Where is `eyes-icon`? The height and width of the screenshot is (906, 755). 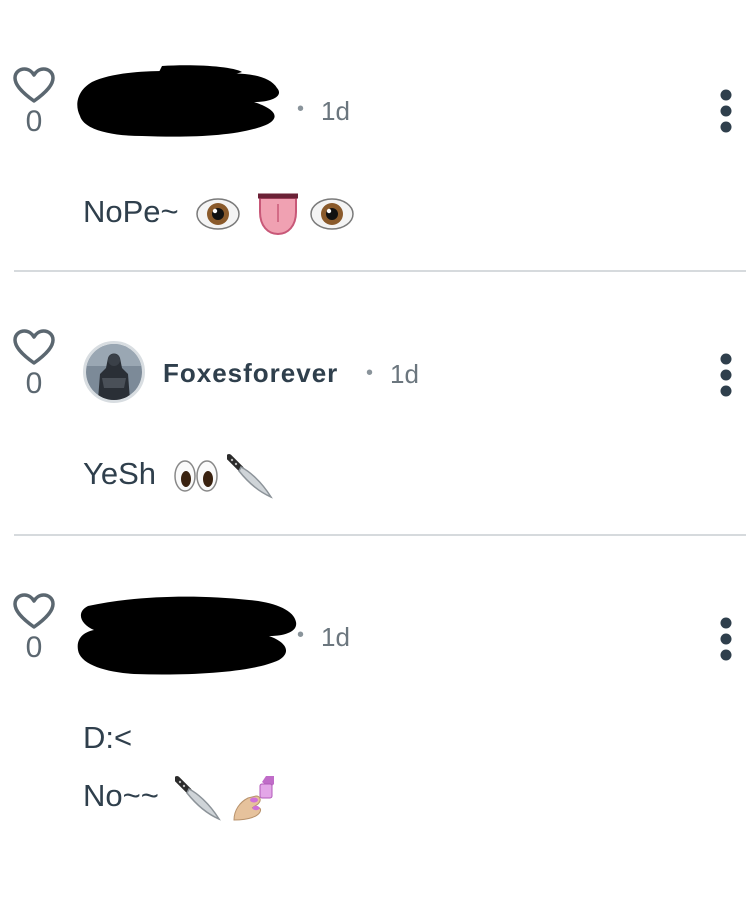 eyes-icon is located at coordinates (195, 476).